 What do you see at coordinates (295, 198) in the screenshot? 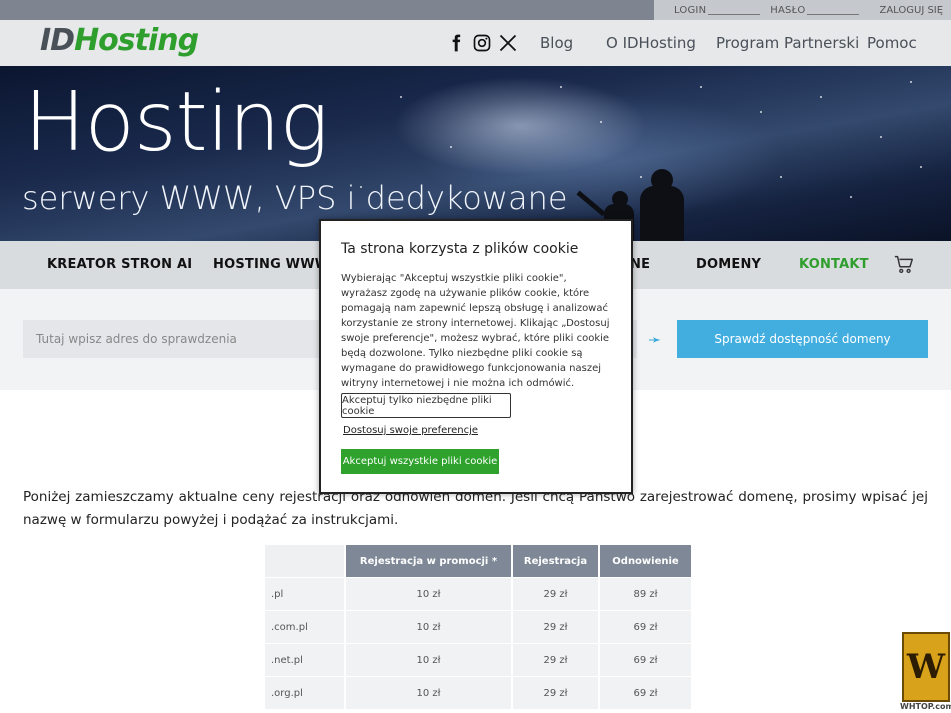
I see `hero-subtitle: serwery WWW, VPS i dedykowane` at bounding box center [295, 198].